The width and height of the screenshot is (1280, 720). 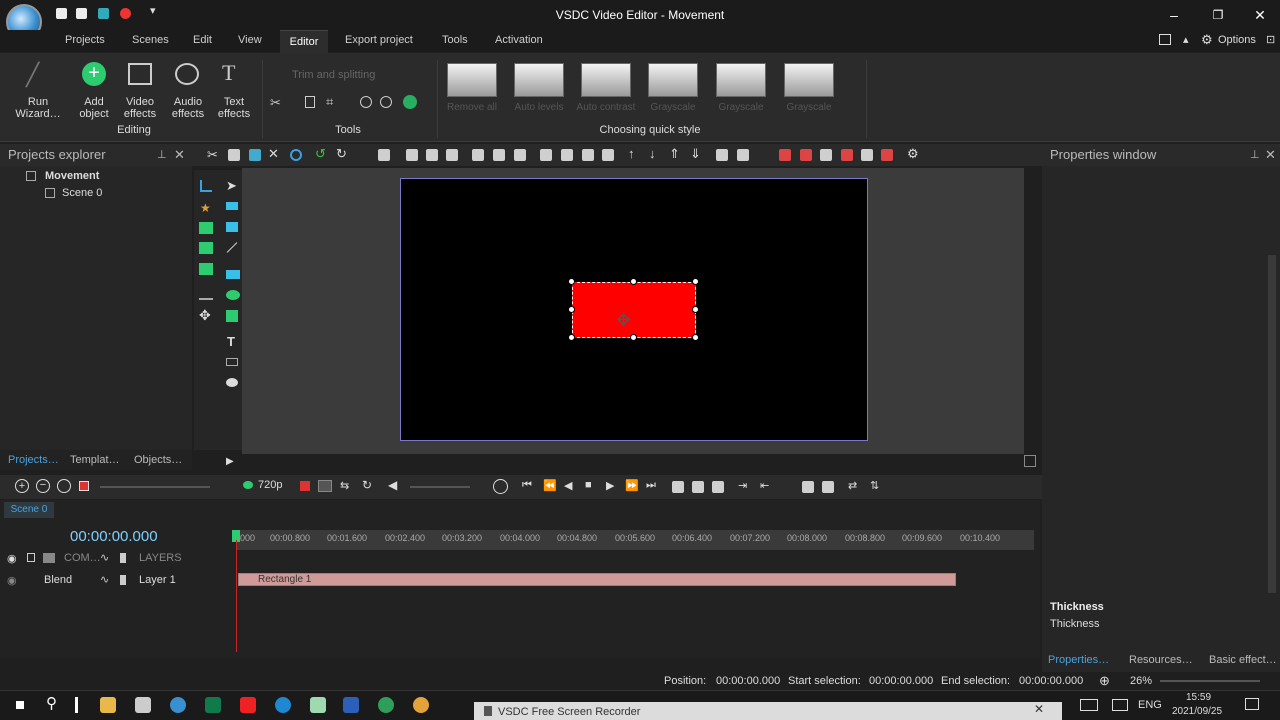 What do you see at coordinates (310, 102) in the screenshot?
I see `trim-icon` at bounding box center [310, 102].